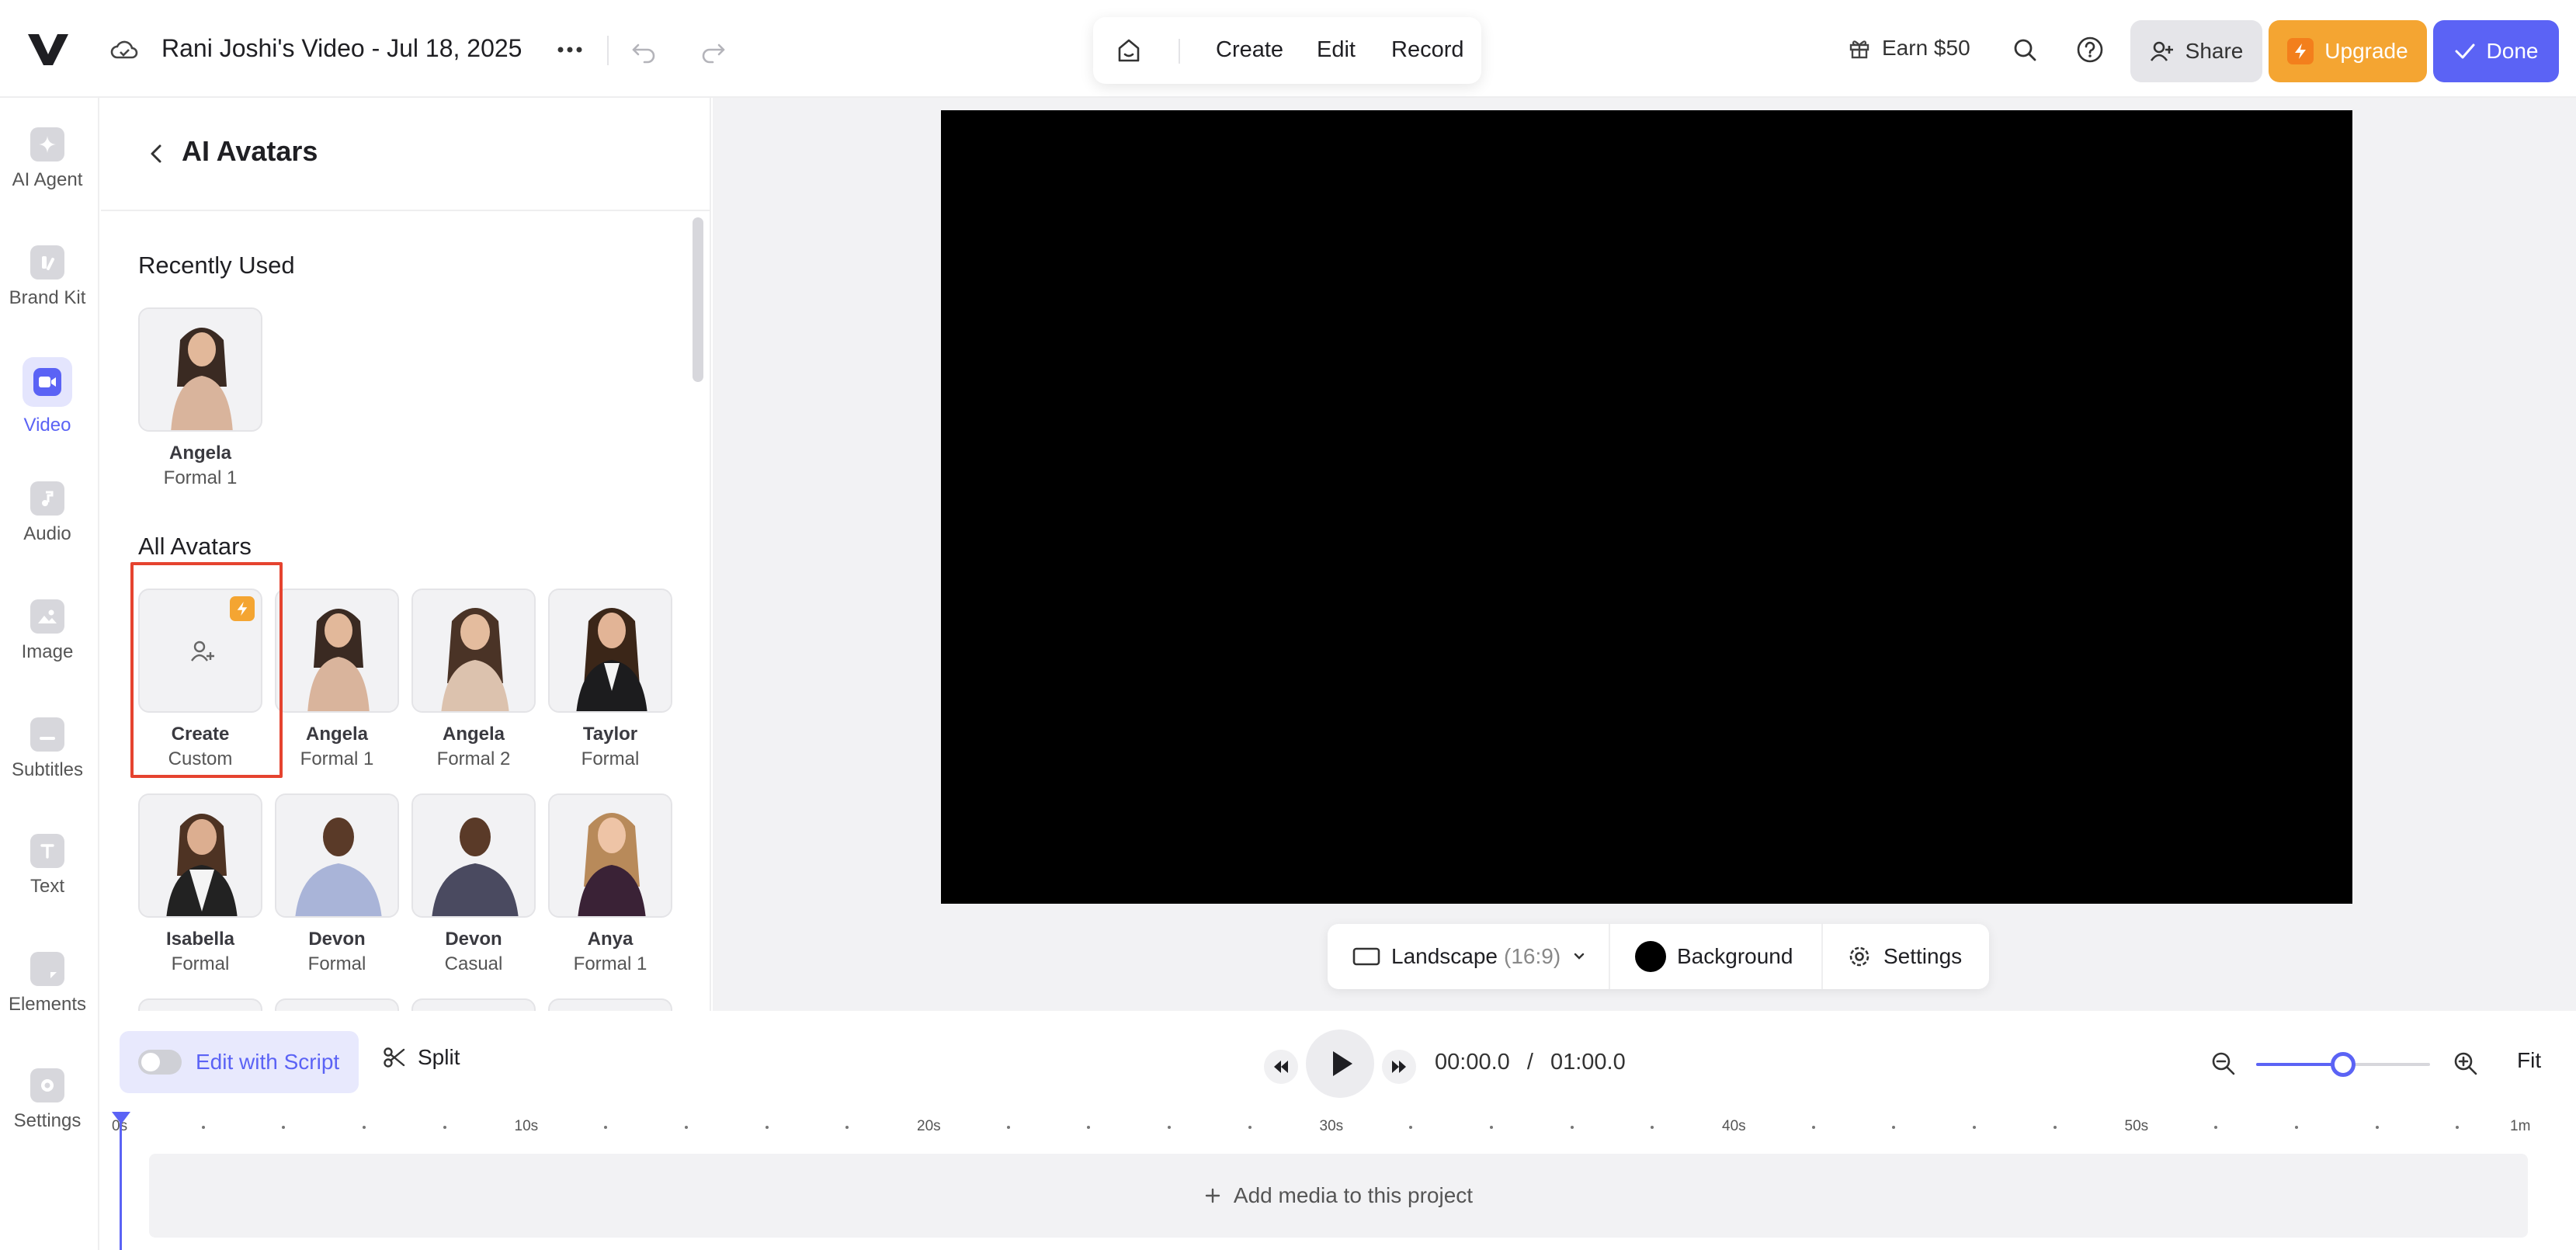  What do you see at coordinates (473, 759) in the screenshot?
I see `avatar-style: Formal 2` at bounding box center [473, 759].